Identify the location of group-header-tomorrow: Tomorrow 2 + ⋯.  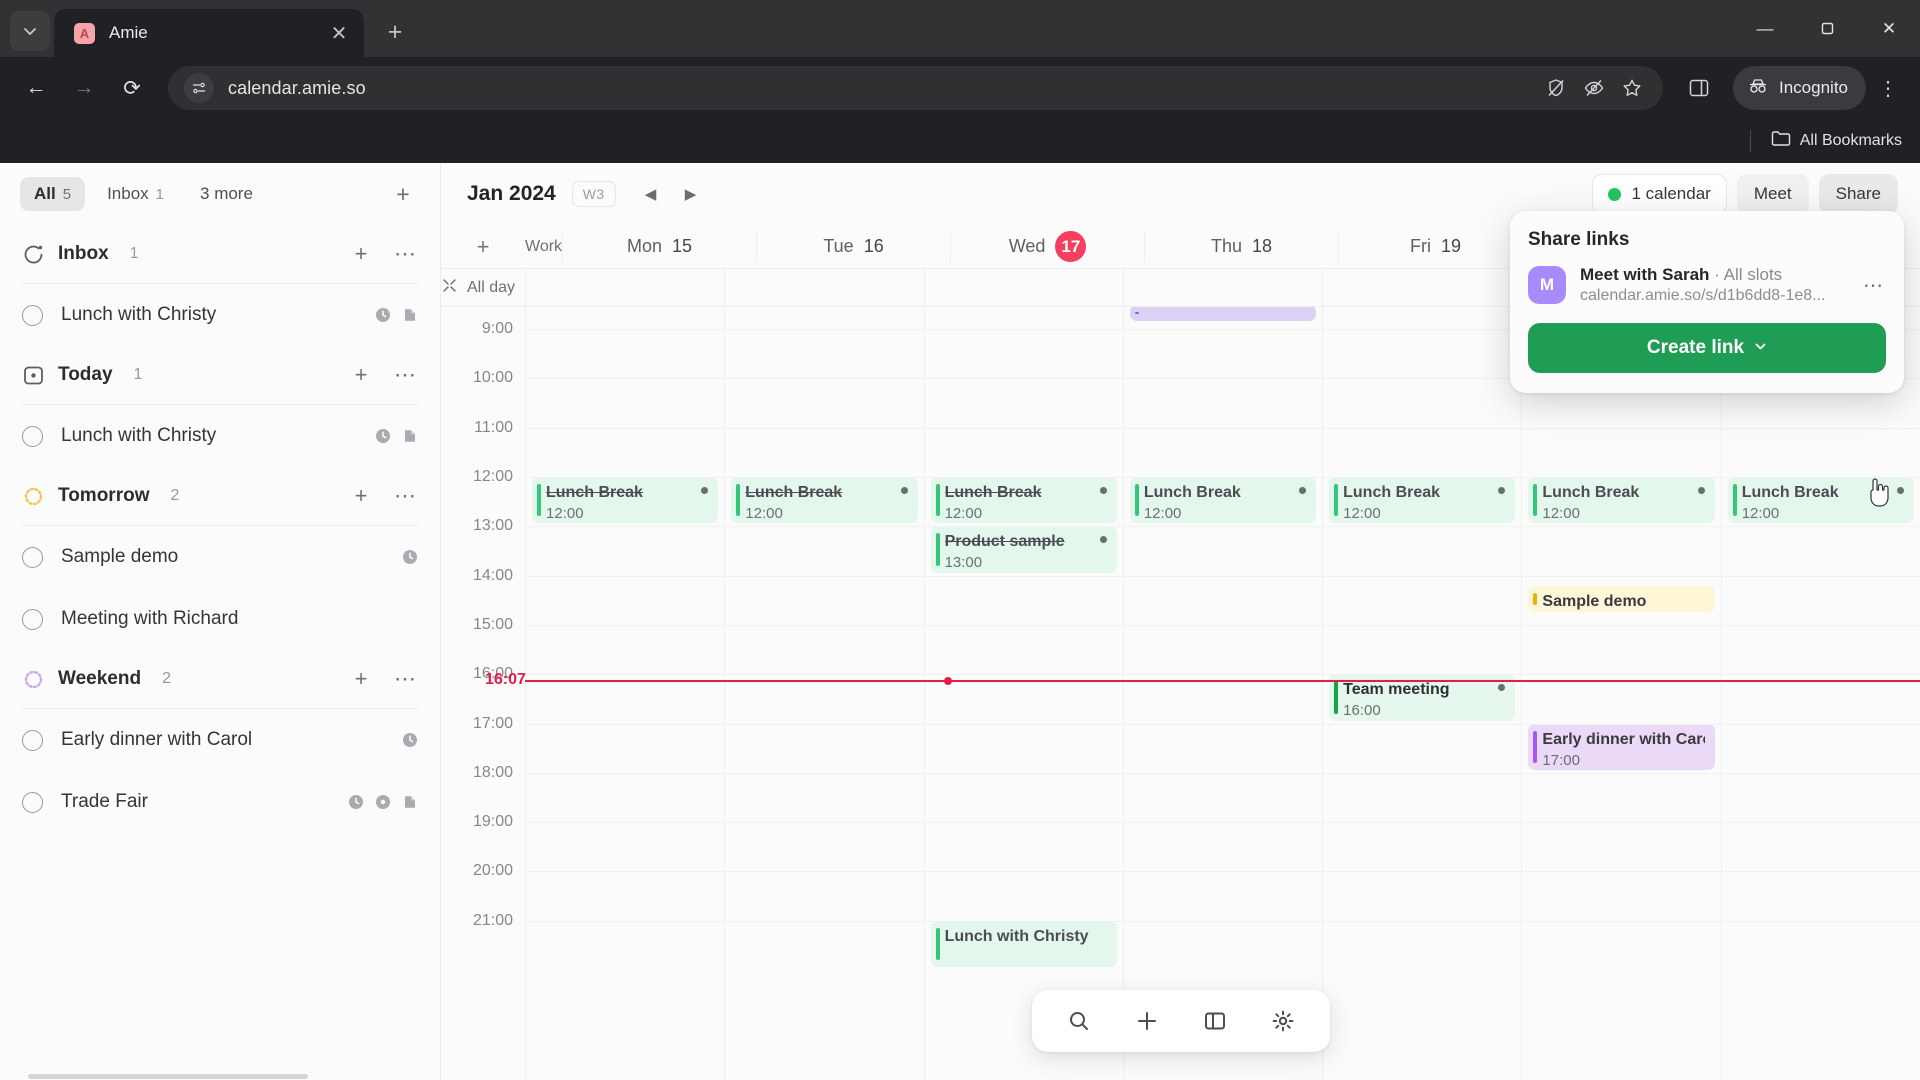
(220, 496).